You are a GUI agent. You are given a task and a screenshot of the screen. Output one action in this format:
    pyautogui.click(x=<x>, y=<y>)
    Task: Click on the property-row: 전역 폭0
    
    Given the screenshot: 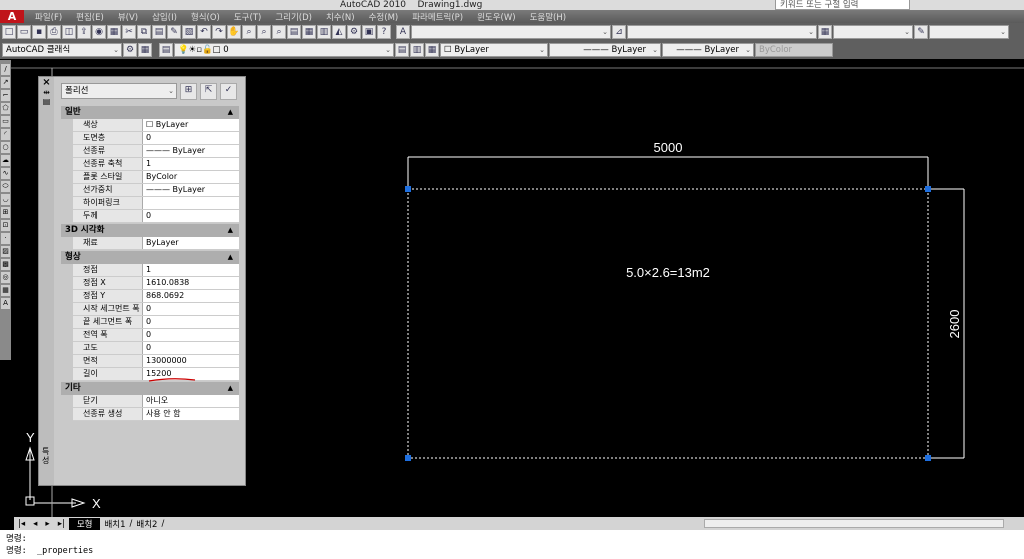 What is the action you would take?
    pyautogui.click(x=156, y=335)
    